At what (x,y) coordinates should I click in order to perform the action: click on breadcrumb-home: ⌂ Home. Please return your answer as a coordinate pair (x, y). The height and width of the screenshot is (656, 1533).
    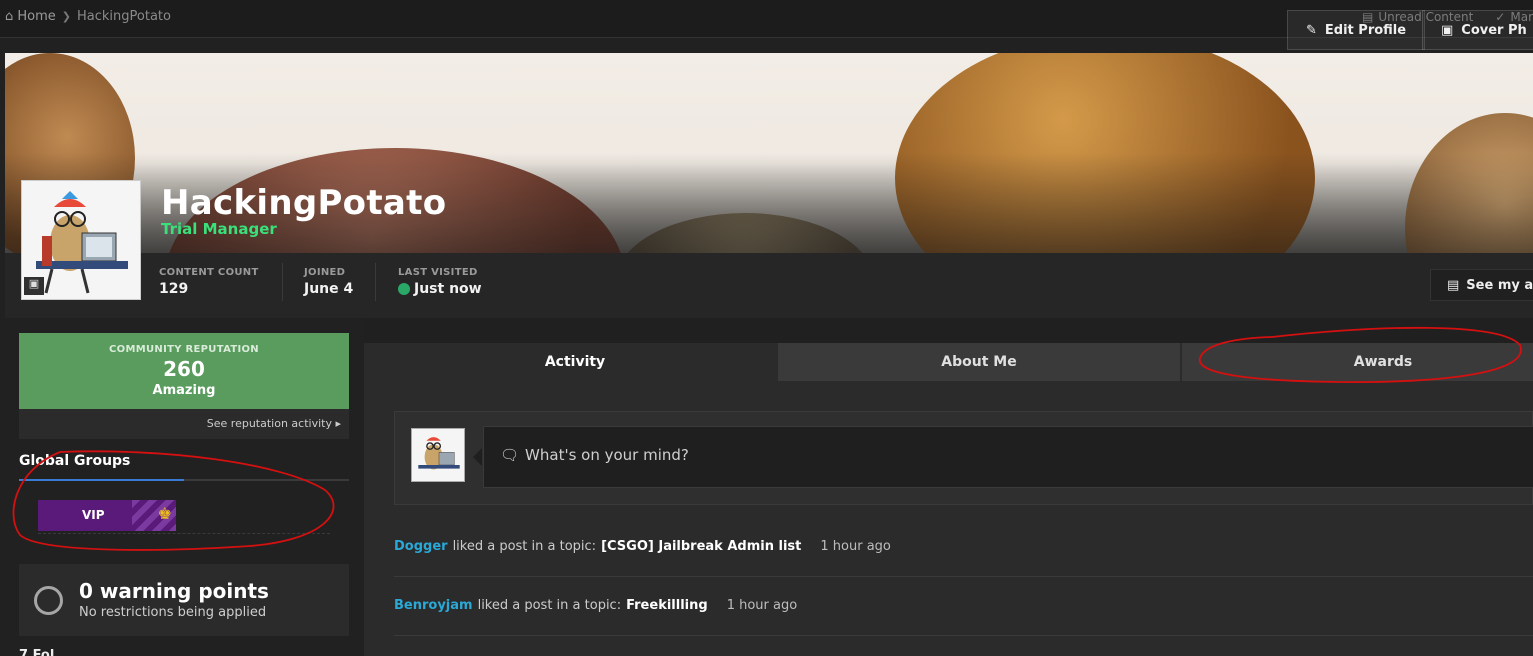
    Looking at the image, I should click on (30, 16).